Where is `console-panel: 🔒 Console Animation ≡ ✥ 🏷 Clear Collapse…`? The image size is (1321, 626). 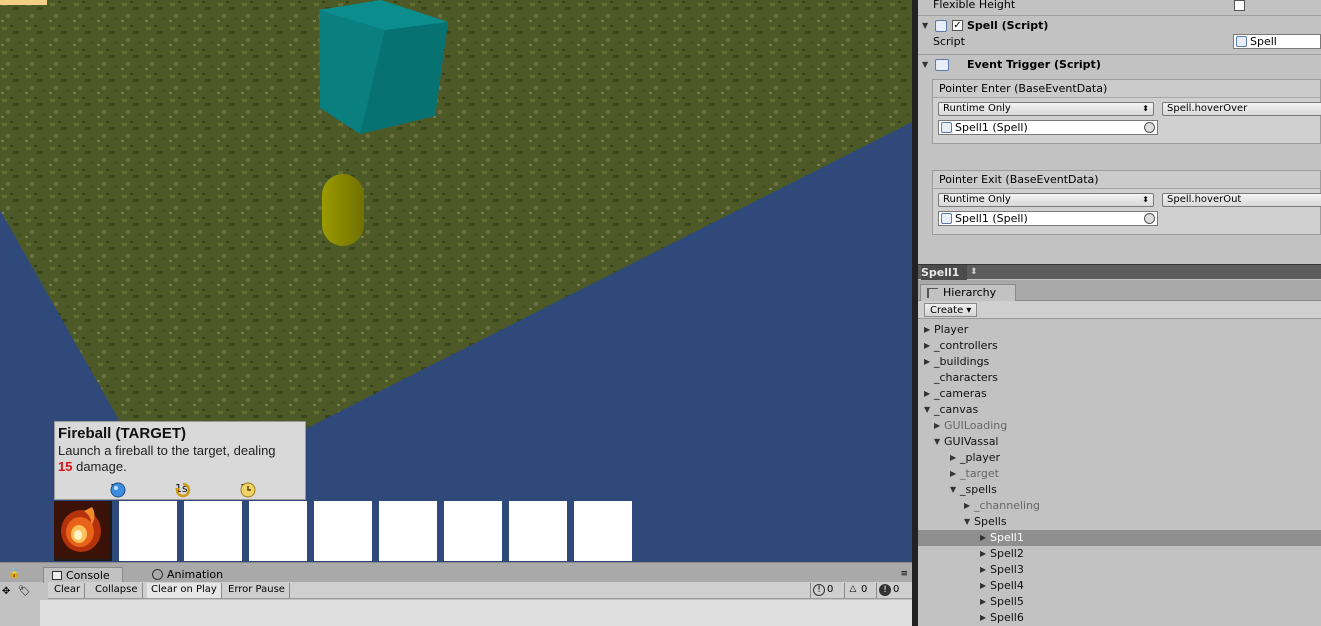 console-panel: 🔒 Console Animation ≡ ✥ 🏷 Clear Collapse… is located at coordinates (456, 594).